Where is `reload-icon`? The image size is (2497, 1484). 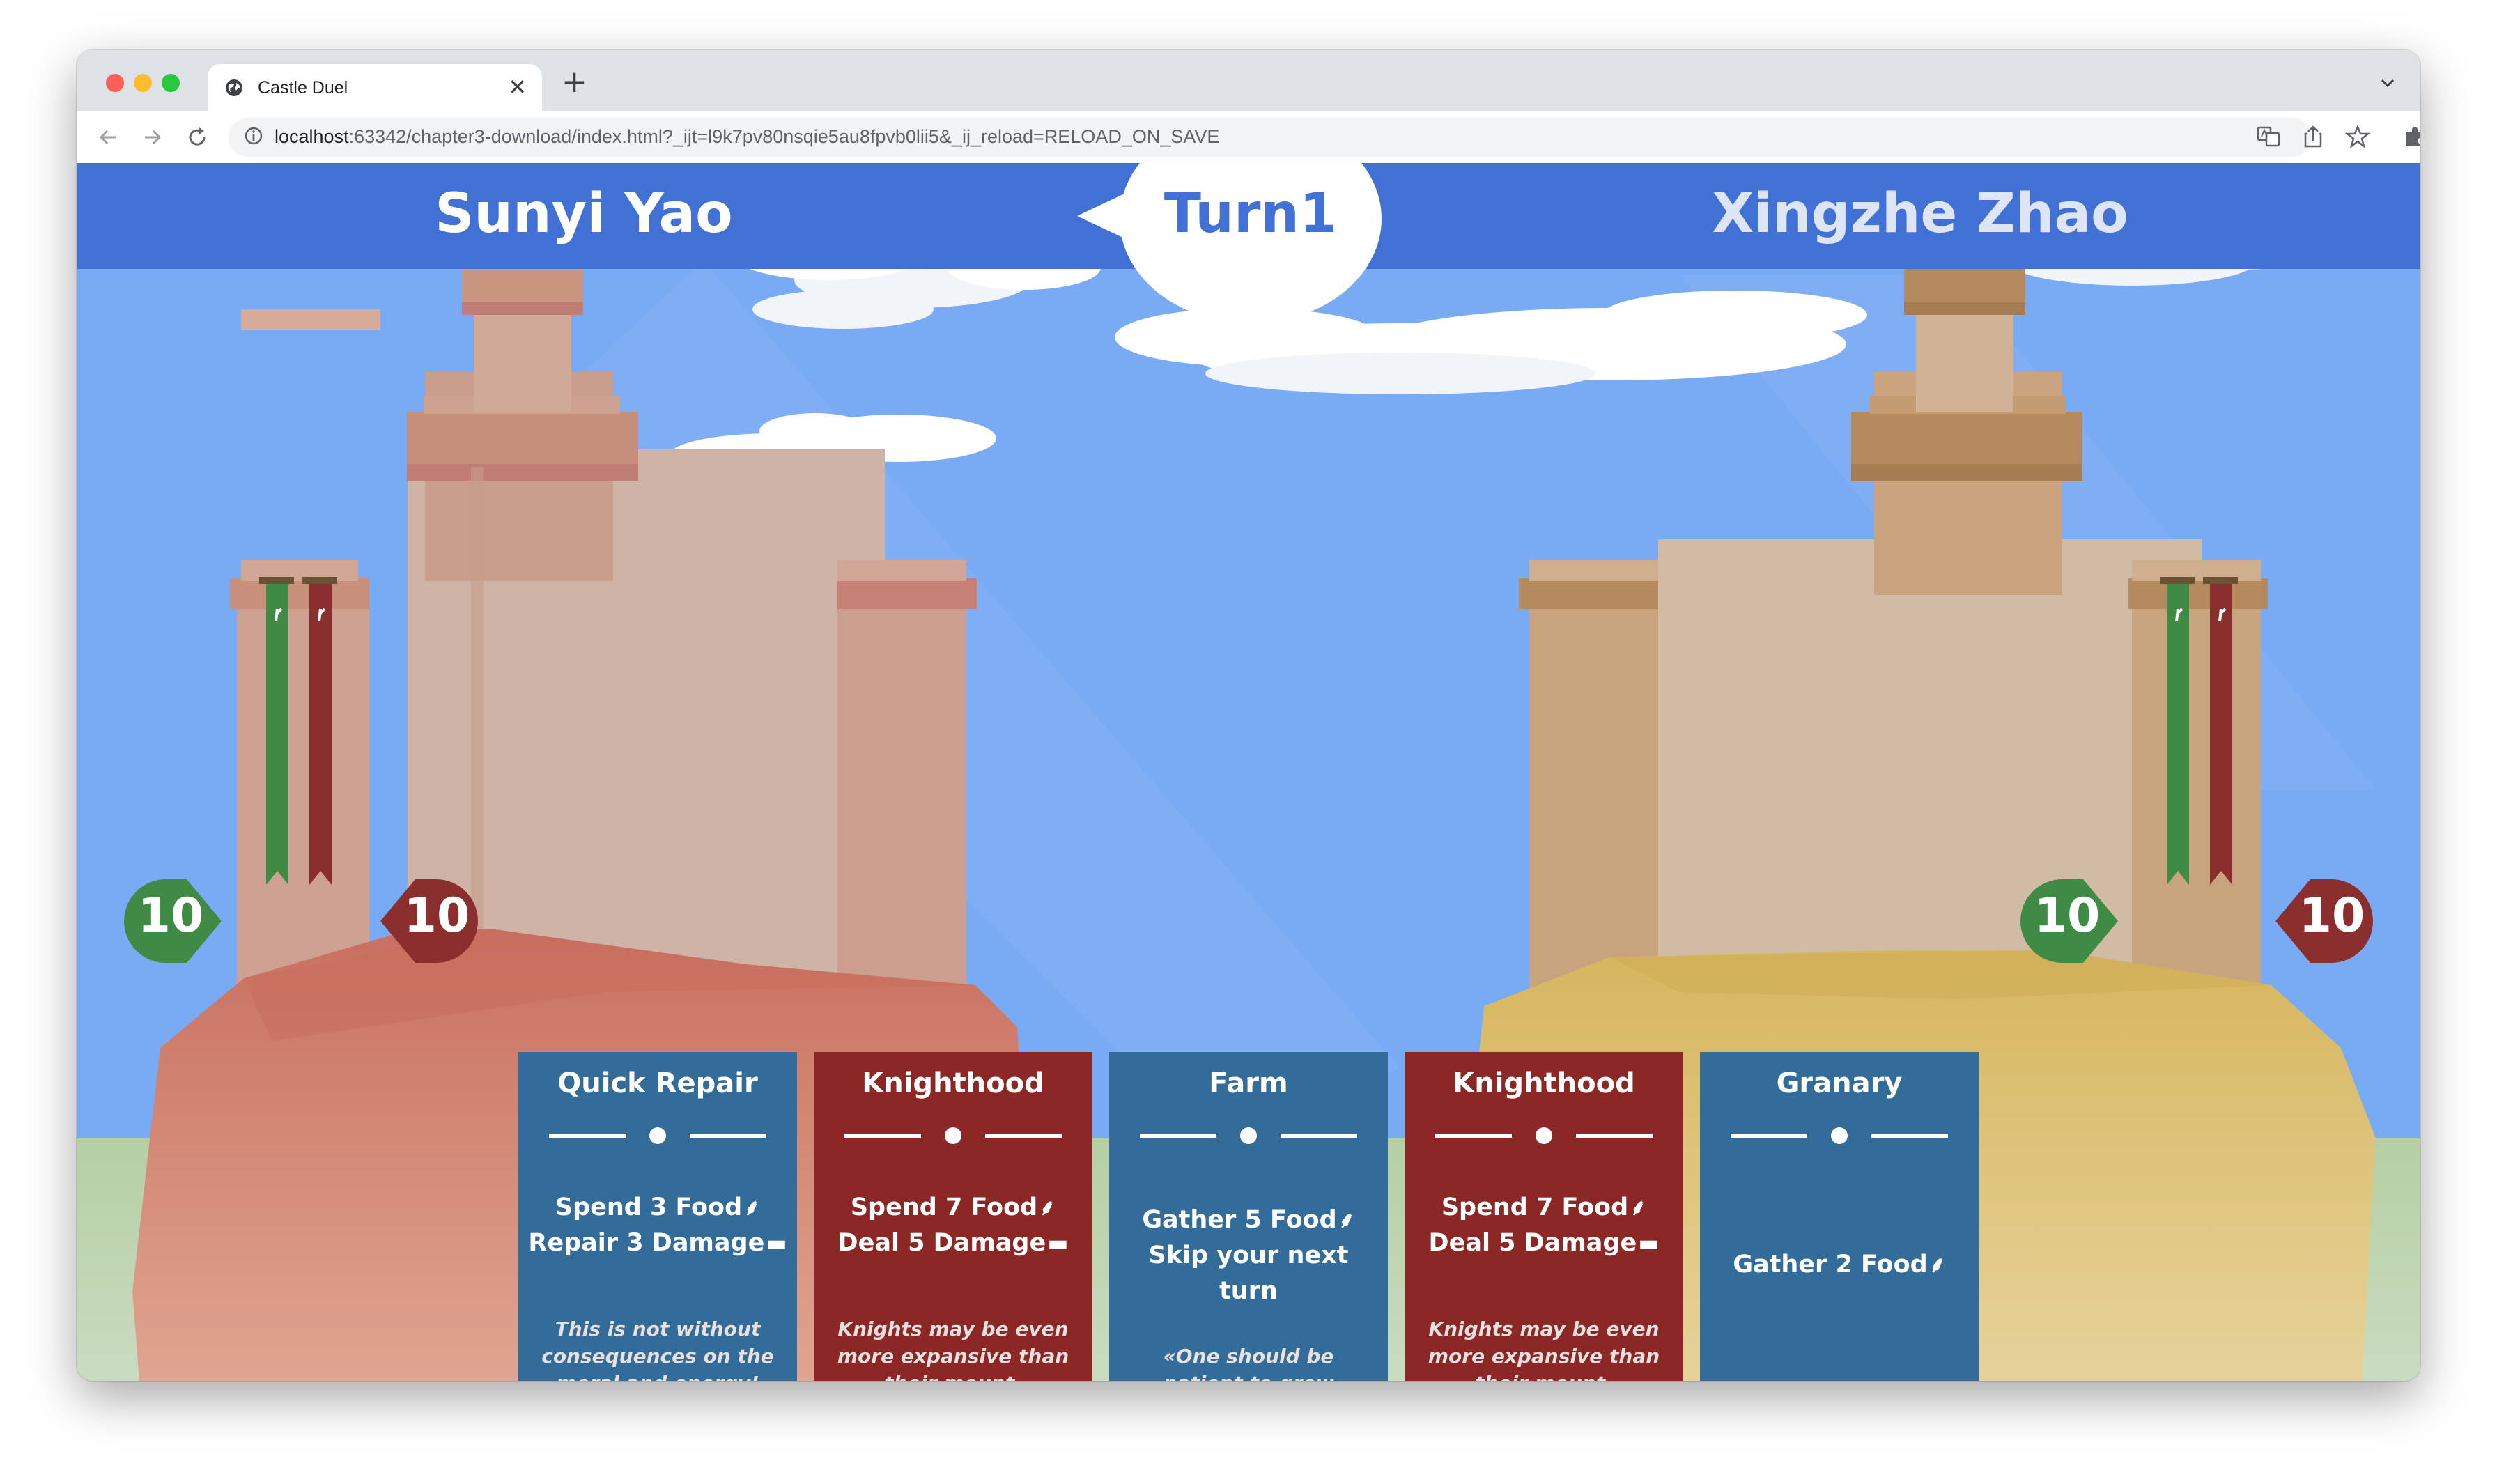 reload-icon is located at coordinates (197, 137).